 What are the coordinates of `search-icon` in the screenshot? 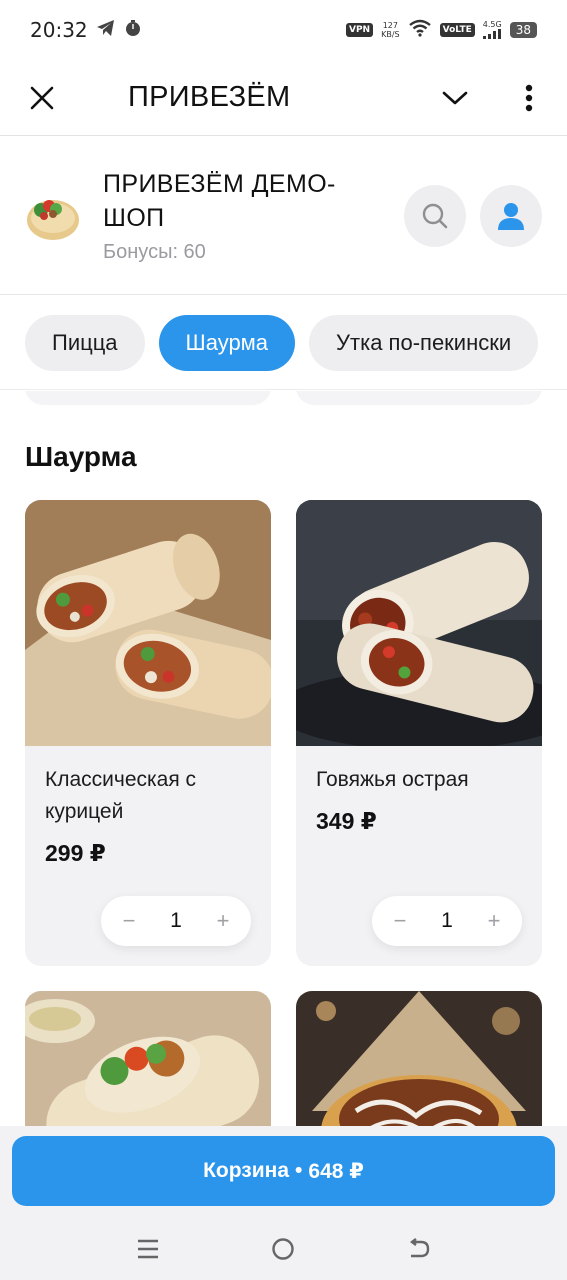 It's located at (435, 215).